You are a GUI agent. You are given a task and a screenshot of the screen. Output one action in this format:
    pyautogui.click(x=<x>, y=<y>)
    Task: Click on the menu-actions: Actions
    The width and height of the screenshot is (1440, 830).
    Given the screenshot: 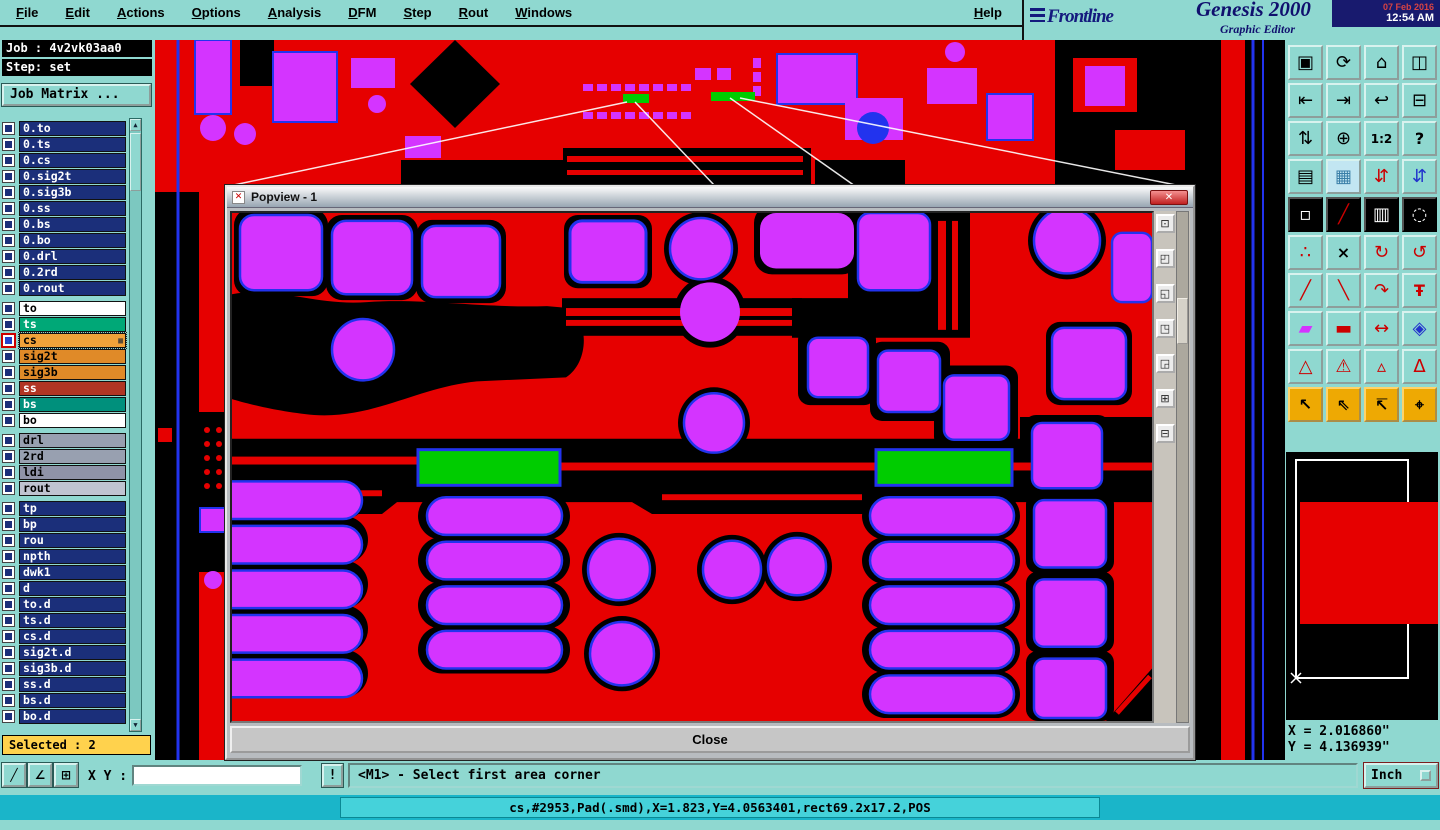 What is the action you would take?
    pyautogui.click(x=141, y=12)
    